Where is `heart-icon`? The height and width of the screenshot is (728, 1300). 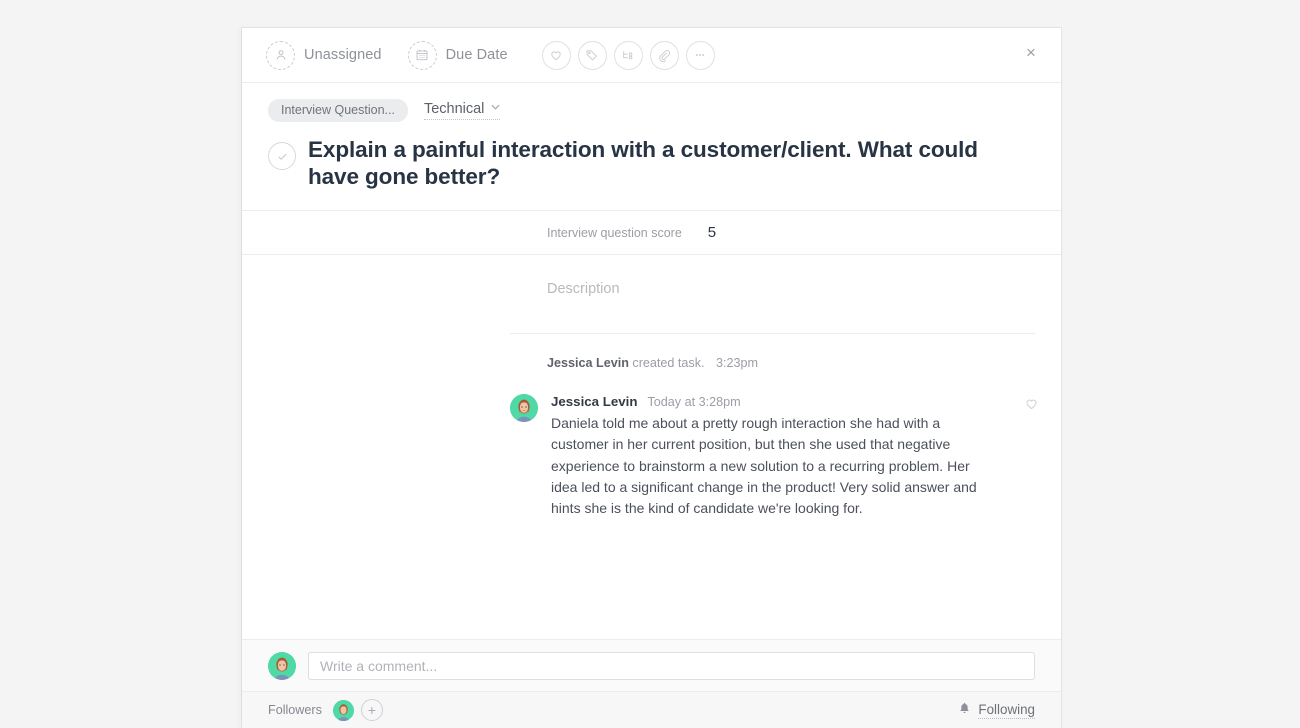 heart-icon is located at coordinates (1031, 406).